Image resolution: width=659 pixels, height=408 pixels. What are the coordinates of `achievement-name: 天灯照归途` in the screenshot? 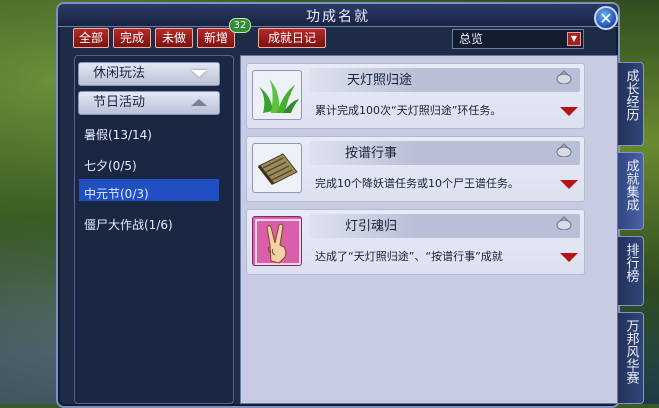 It's located at (380, 80).